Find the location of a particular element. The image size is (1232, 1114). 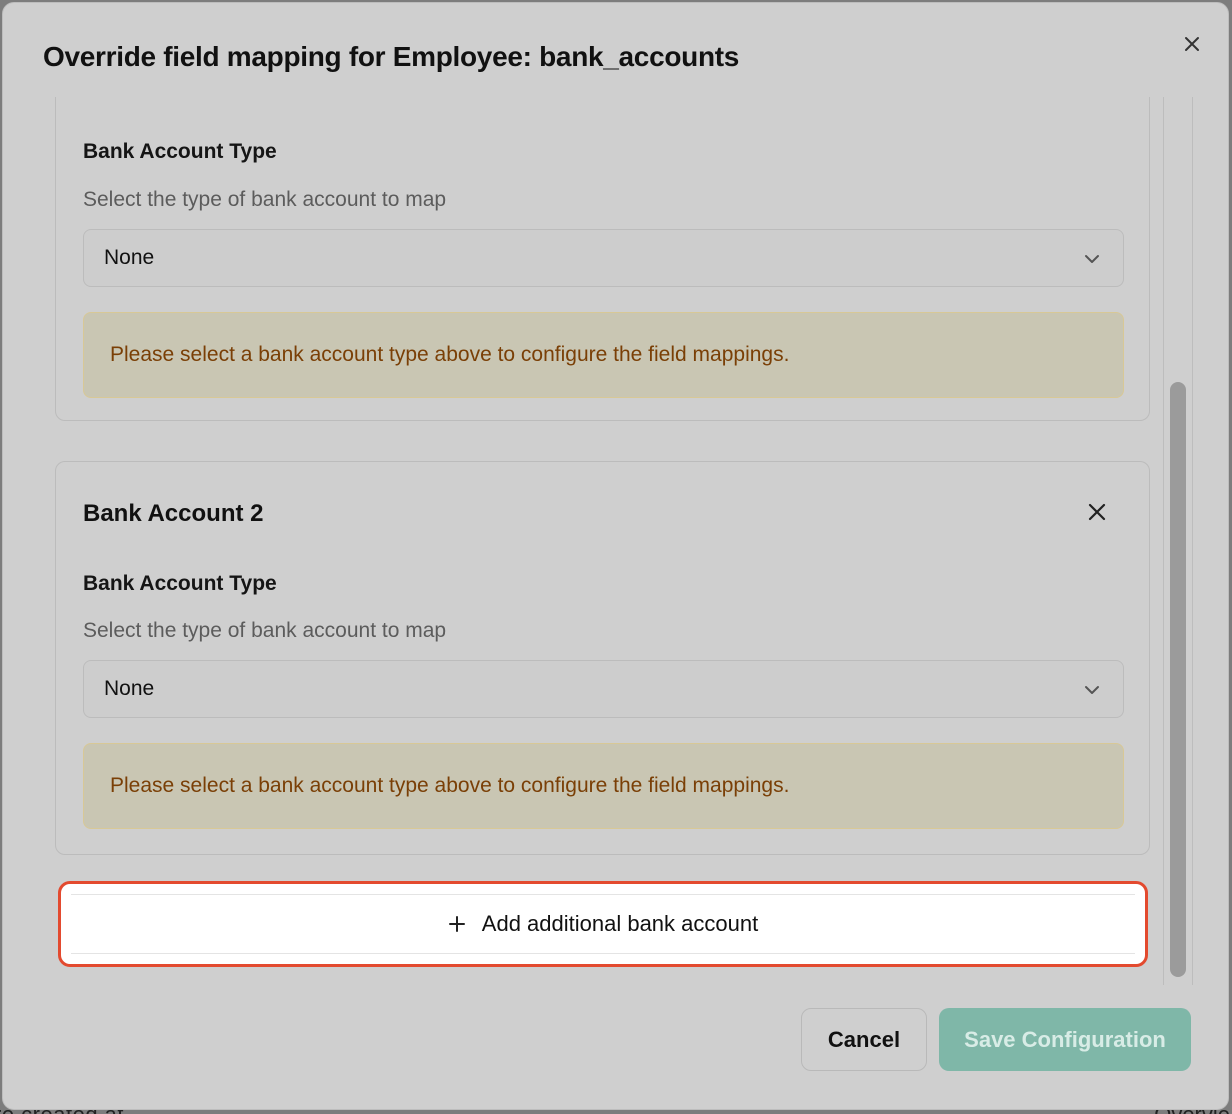

save-configuration-button: Save Configuration is located at coordinates (1065, 1039).